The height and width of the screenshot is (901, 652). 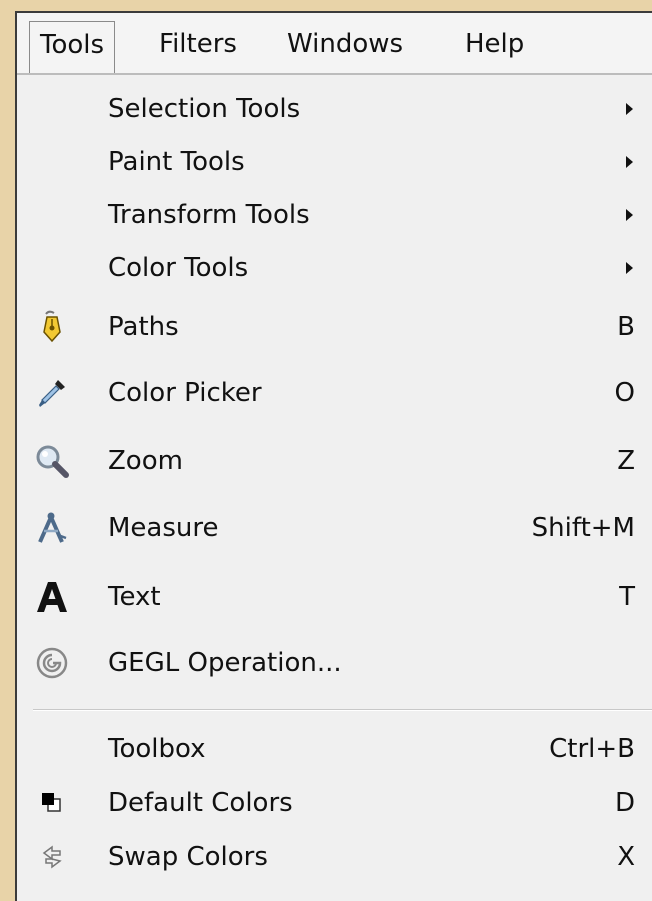 I want to click on menubar-filters-label: Filters, so click(x=198, y=44).